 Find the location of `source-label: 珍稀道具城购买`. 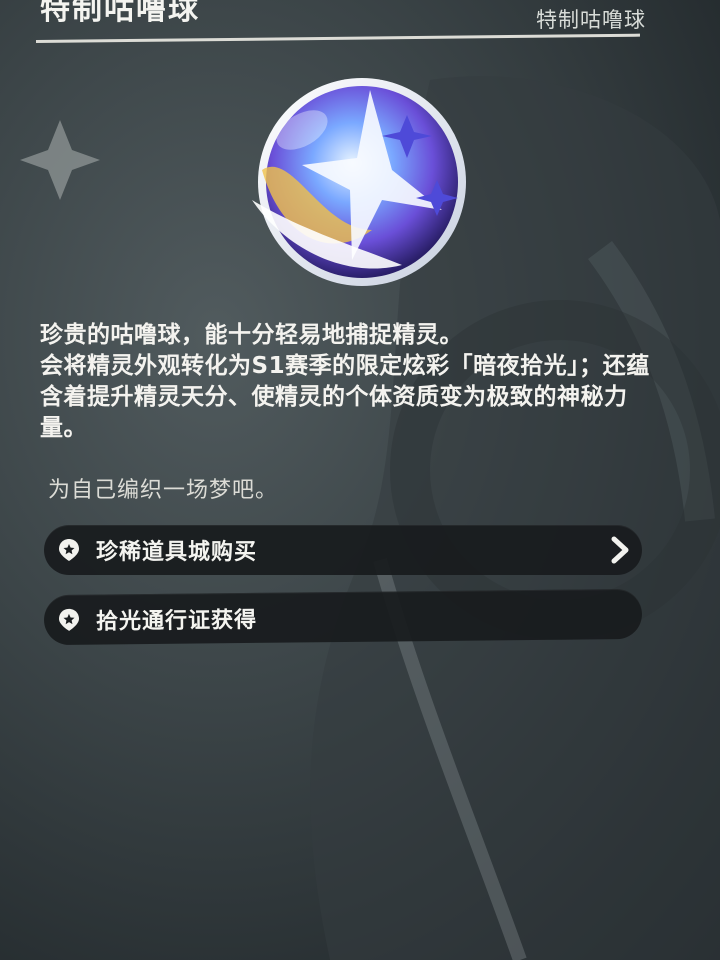

source-label: 珍稀道具城购买 is located at coordinates (177, 552).